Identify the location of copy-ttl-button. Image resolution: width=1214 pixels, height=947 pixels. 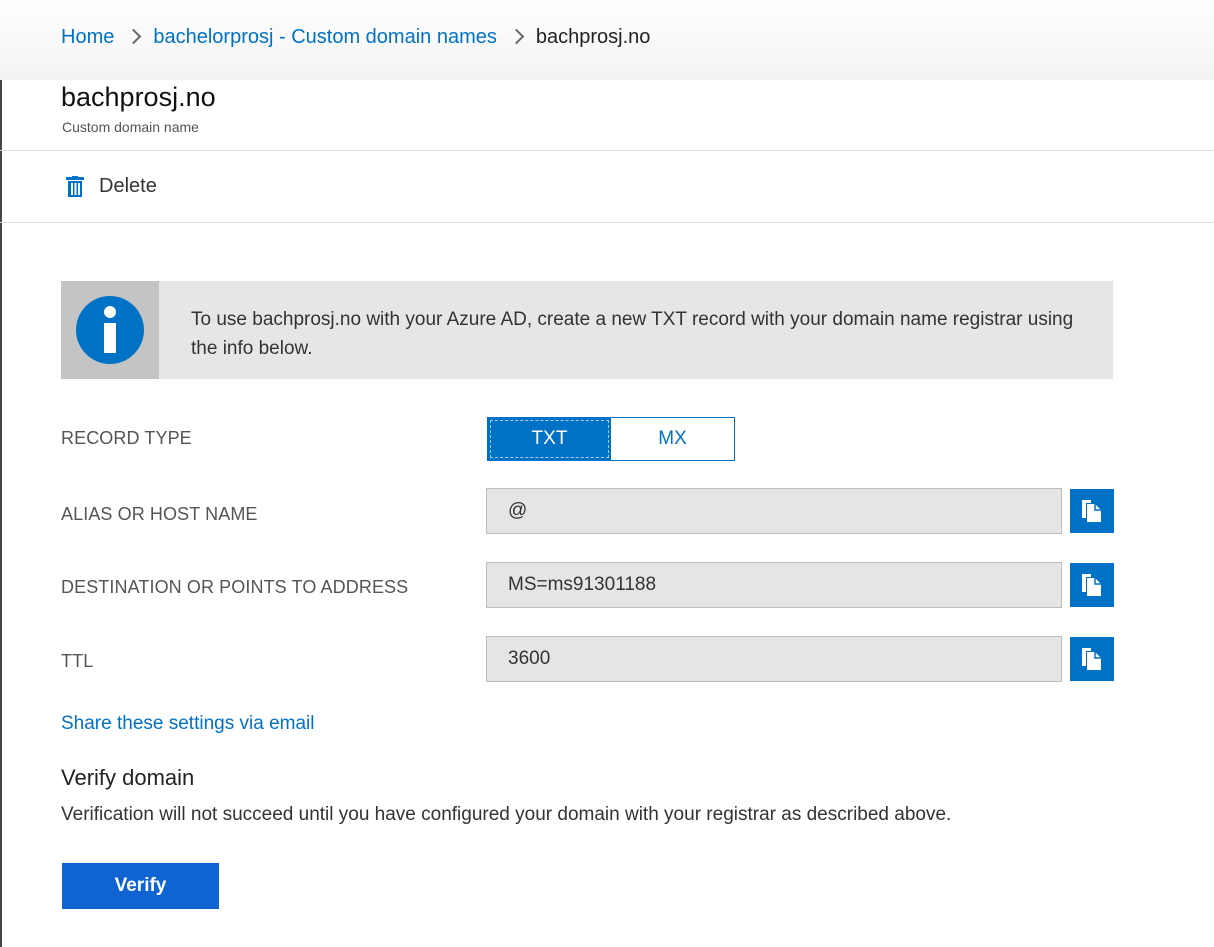
(1092, 659).